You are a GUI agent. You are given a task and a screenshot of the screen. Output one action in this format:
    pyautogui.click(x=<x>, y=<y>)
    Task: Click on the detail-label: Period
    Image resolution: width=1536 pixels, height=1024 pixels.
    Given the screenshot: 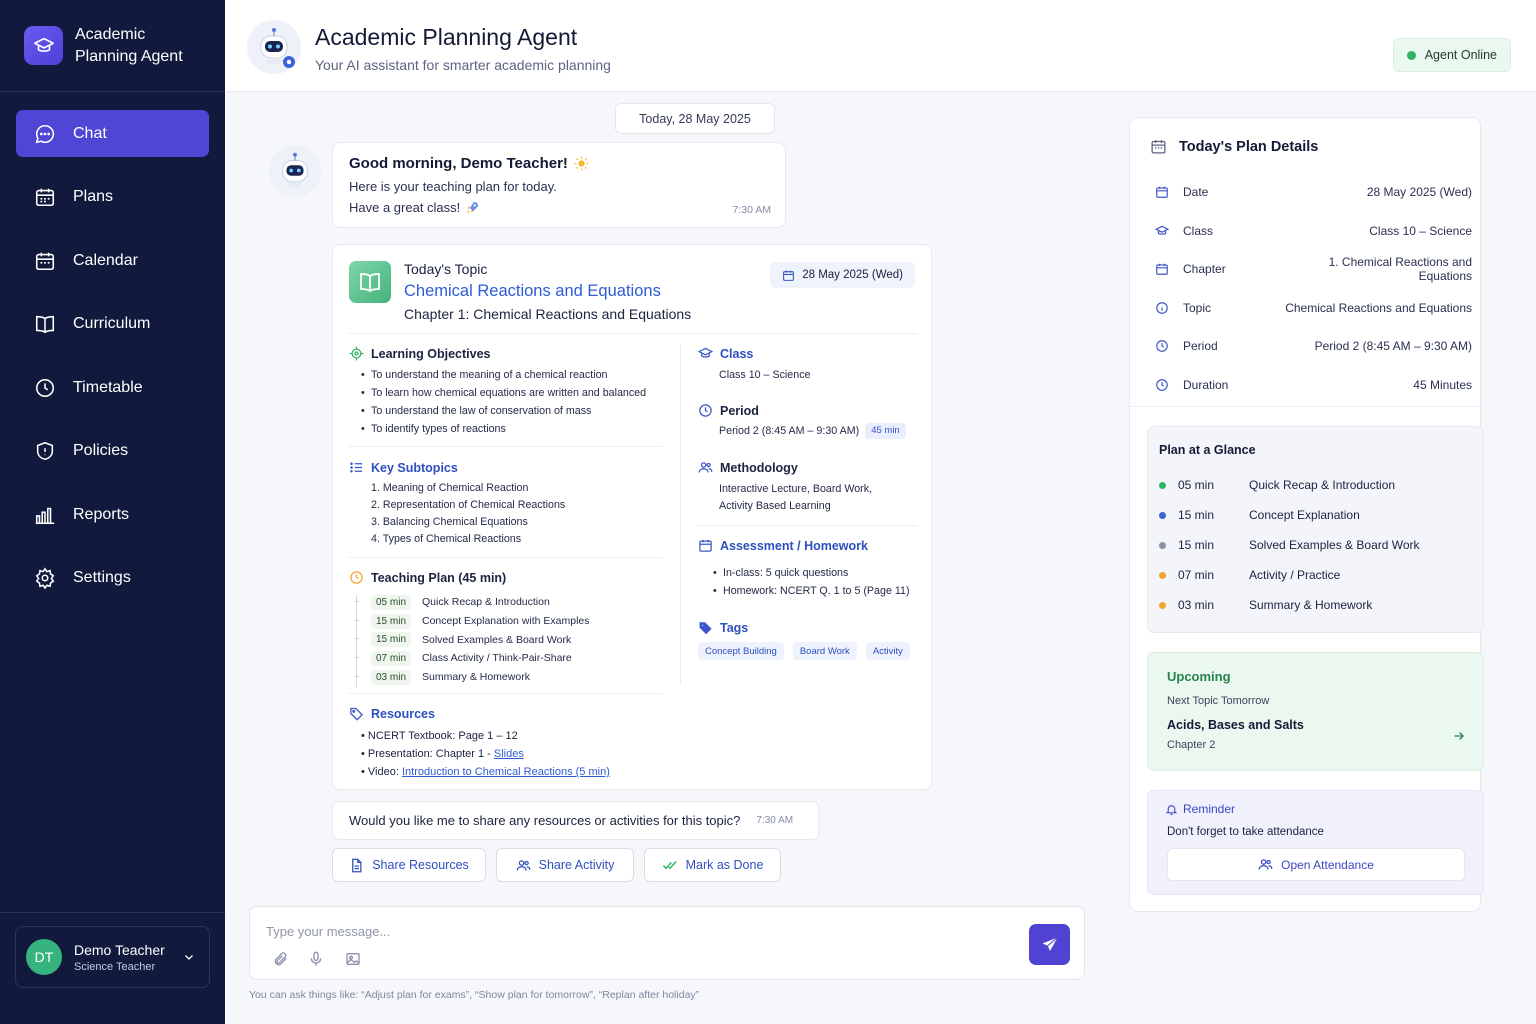 What is the action you would take?
    pyautogui.click(x=1200, y=346)
    